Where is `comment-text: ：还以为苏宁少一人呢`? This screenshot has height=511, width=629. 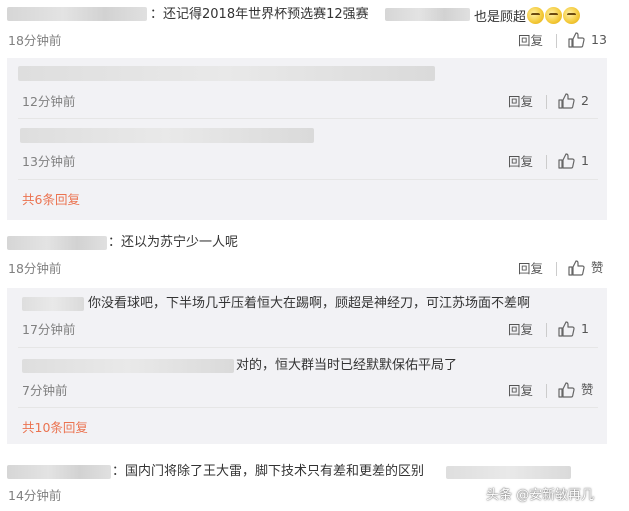
comment-text: ：还以为苏宁少一人呢 is located at coordinates (173, 242).